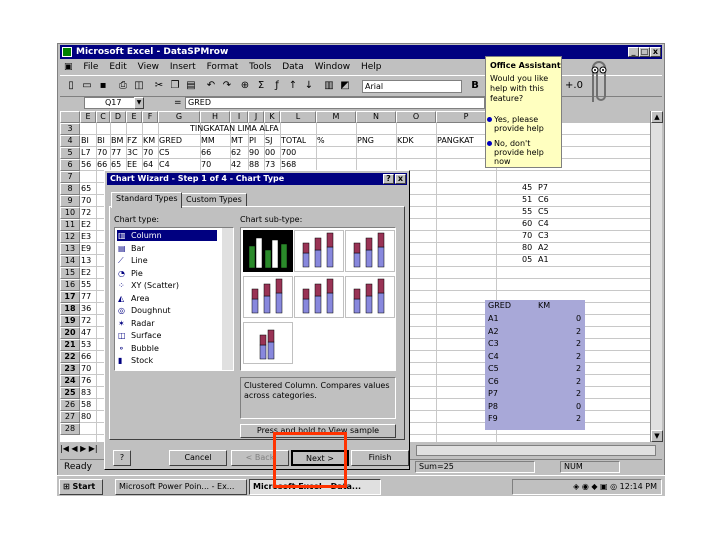 The width and height of the screenshot is (720, 540). What do you see at coordinates (543, 248) in the screenshot?
I see `grade-cell: A2` at bounding box center [543, 248].